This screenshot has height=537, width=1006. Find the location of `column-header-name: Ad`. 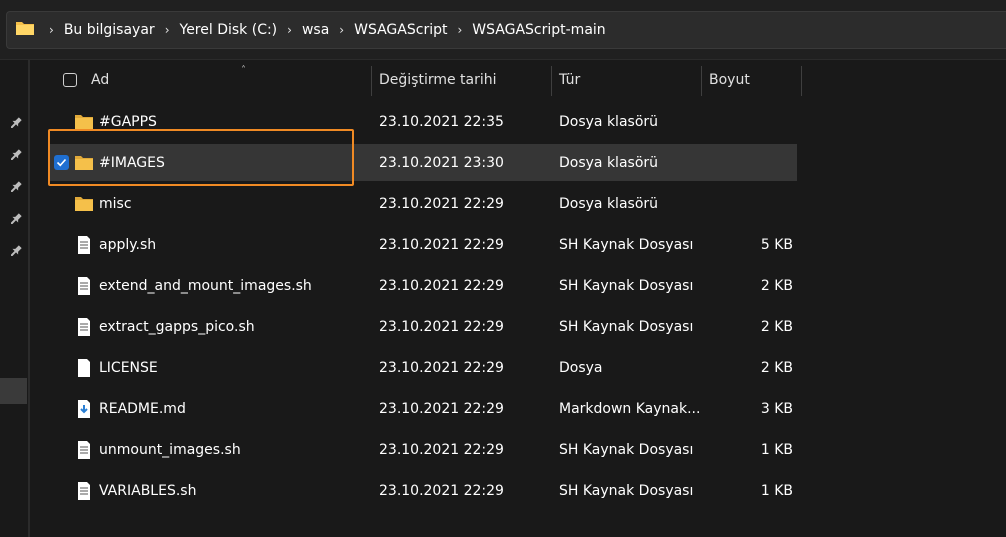

column-header-name: Ad is located at coordinates (100, 80).